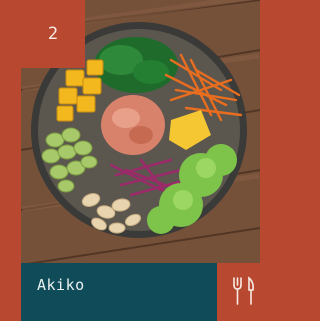 This screenshot has height=321, width=320. Describe the element at coordinates (119, 292) in the screenshot. I see `card-name-bar: Akiko` at that location.